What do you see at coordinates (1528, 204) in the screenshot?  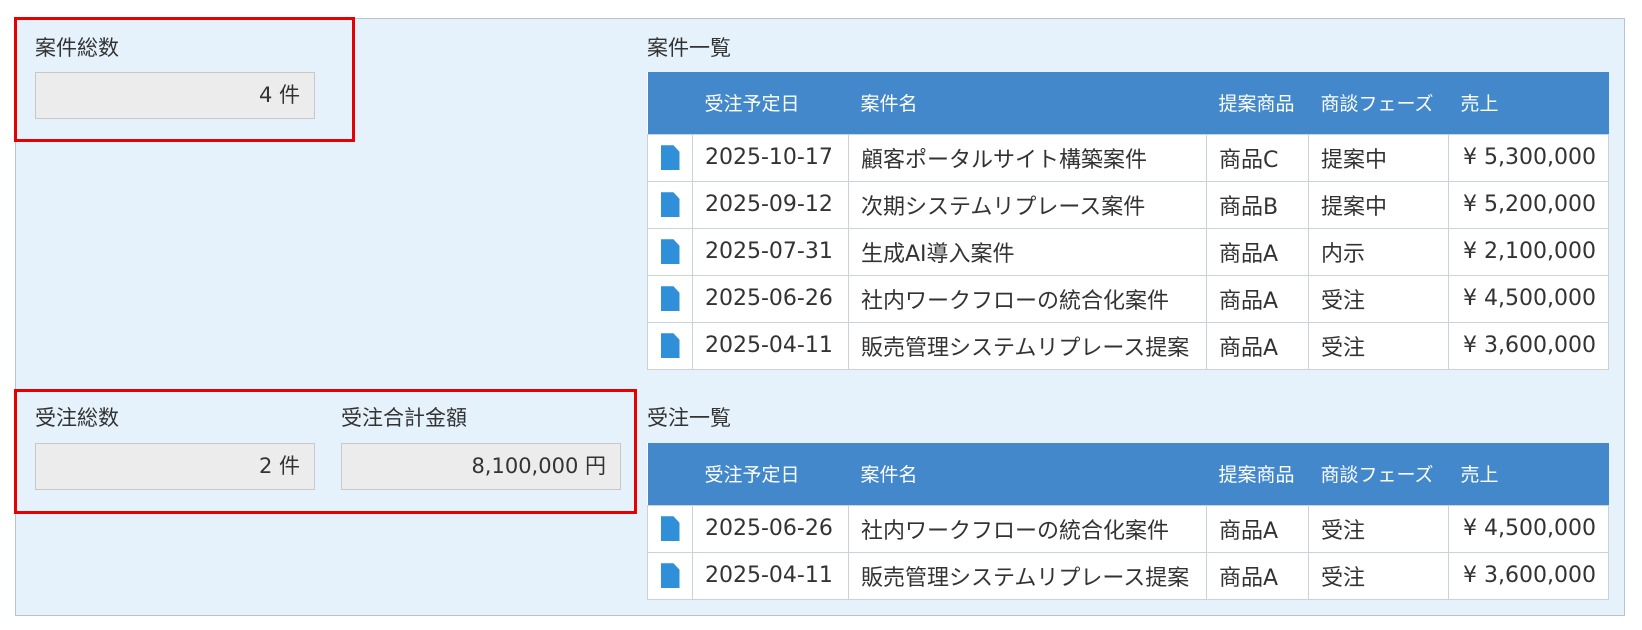 I see `cell-sales: ¥ 5,200,000` at bounding box center [1528, 204].